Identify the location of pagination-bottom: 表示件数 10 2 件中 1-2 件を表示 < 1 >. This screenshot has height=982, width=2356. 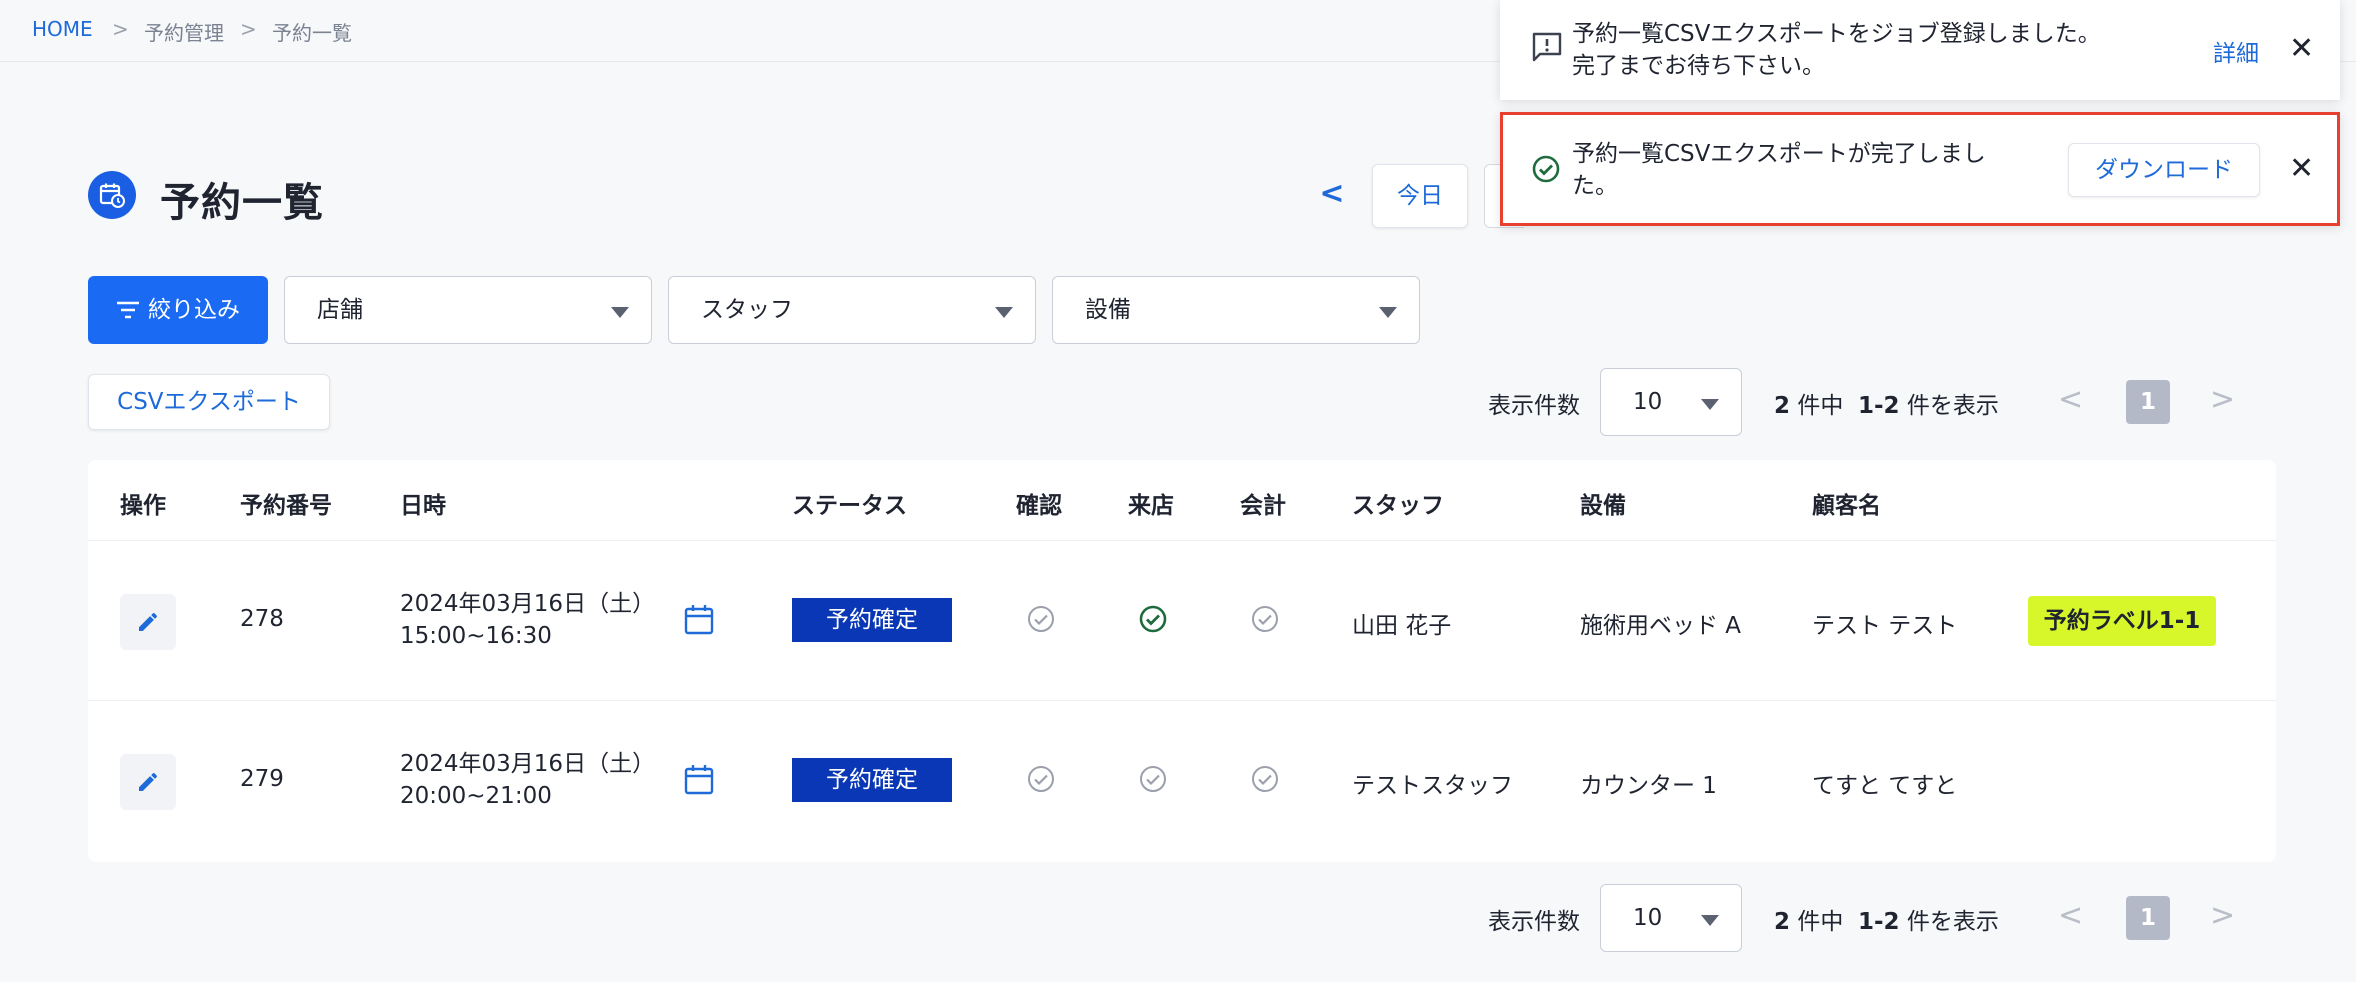
(1868, 918).